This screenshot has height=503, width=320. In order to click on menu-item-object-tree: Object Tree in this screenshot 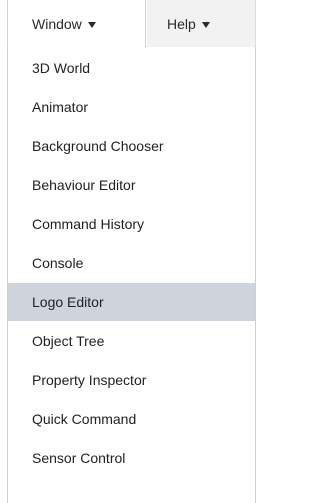, I will do `click(131, 341)`.